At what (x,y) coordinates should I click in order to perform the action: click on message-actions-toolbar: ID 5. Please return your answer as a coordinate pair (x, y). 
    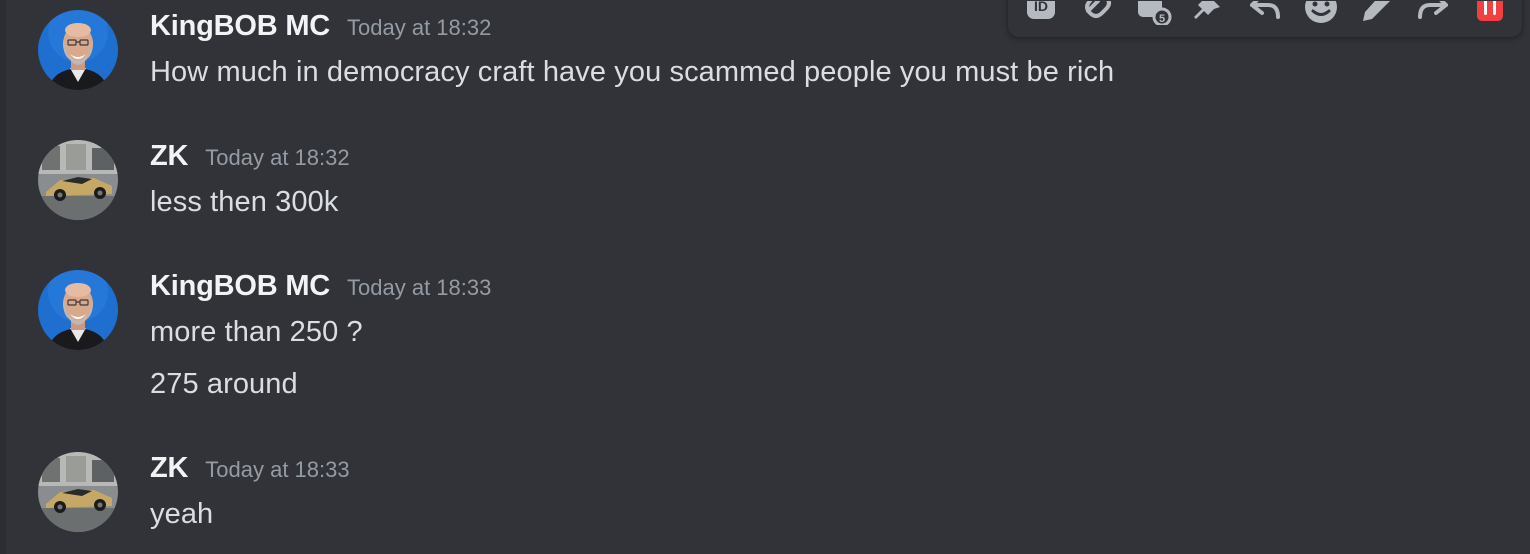
    Looking at the image, I should click on (1265, 19).